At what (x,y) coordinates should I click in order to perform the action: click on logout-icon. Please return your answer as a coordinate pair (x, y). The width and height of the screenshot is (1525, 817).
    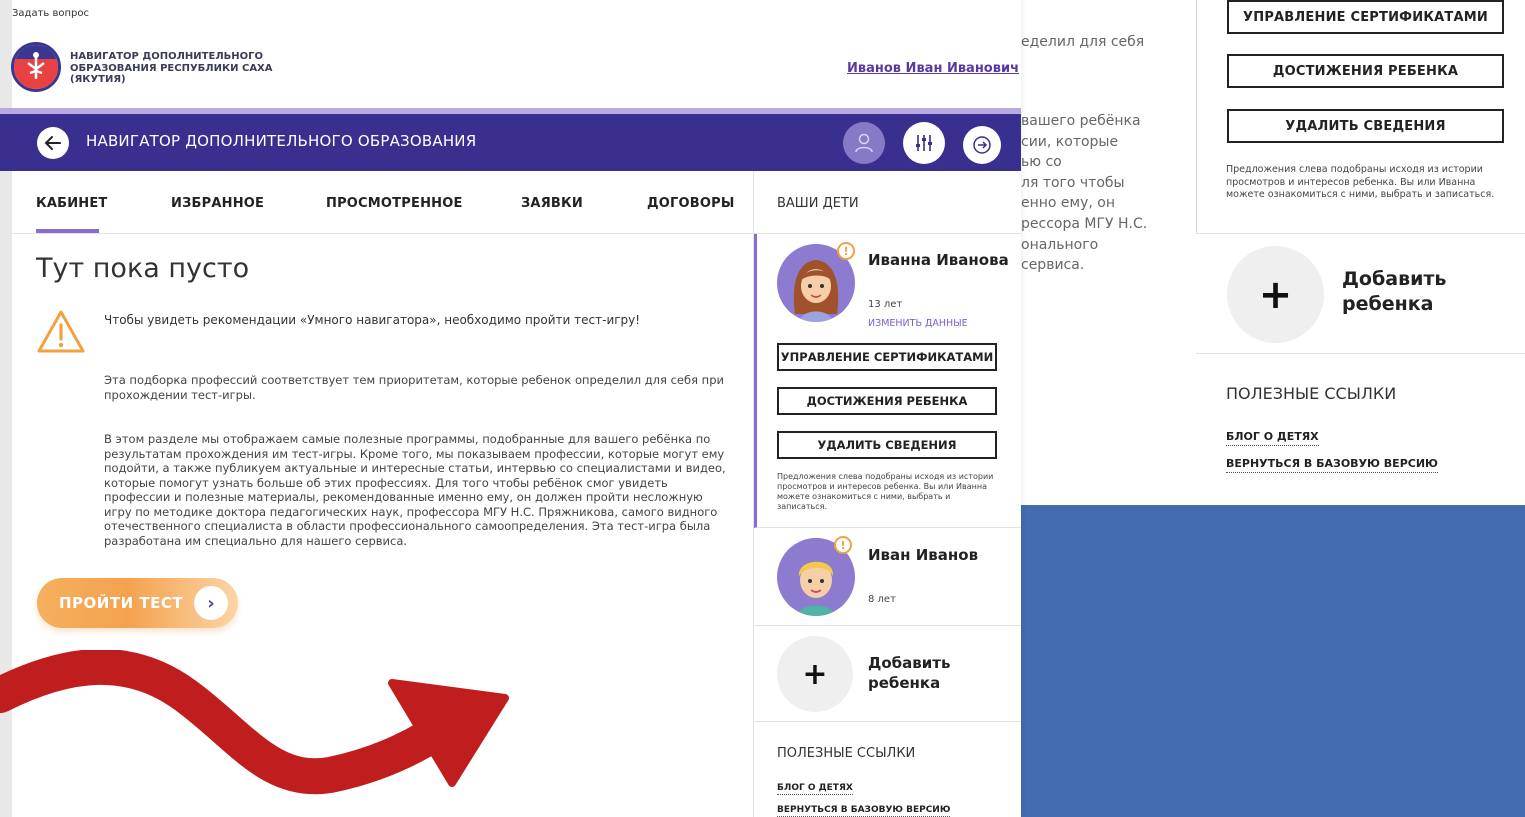
    Looking at the image, I should click on (982, 145).